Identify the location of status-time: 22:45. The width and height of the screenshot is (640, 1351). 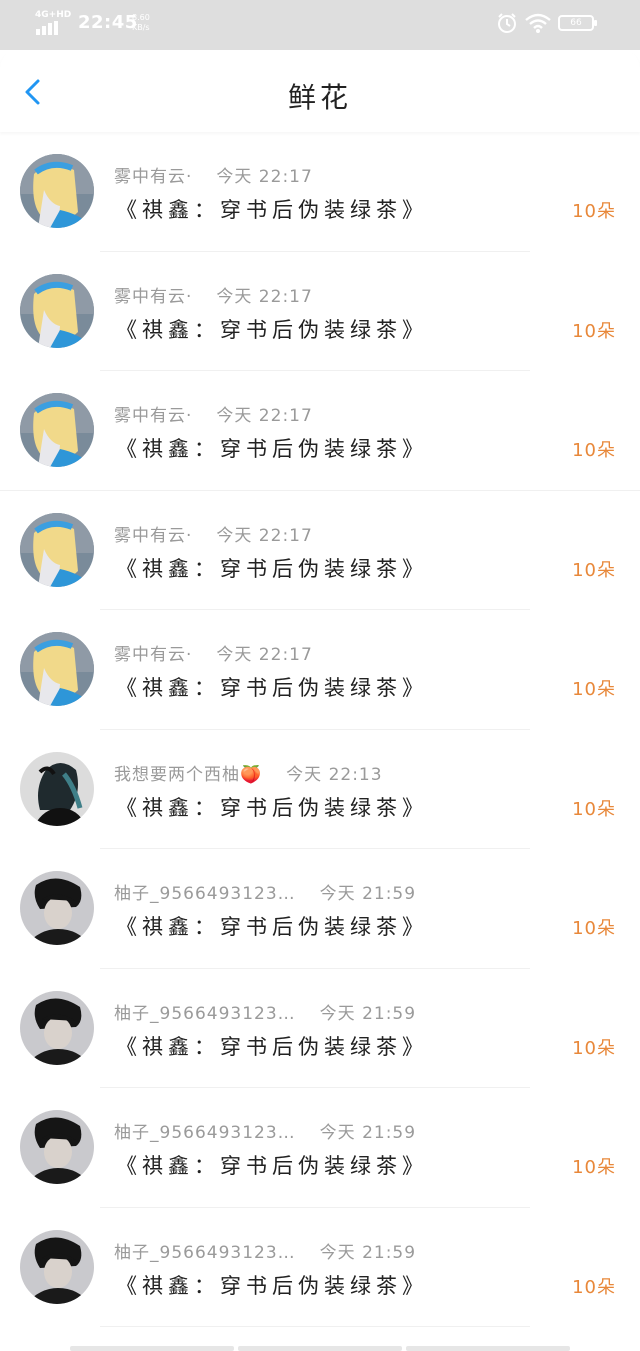
(108, 22).